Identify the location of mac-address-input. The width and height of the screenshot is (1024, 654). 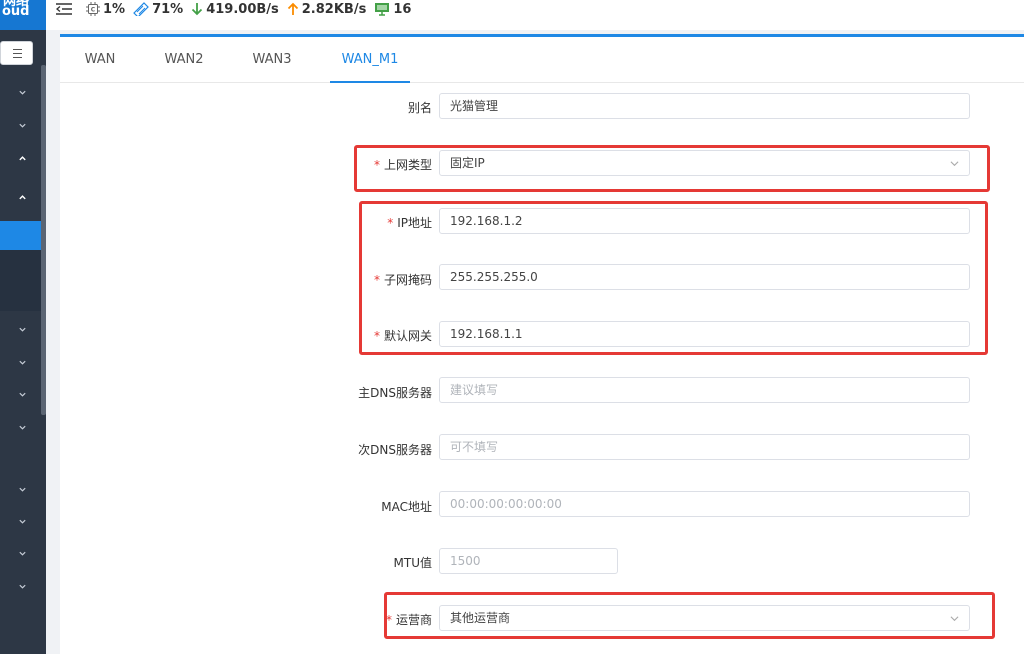
(704, 504).